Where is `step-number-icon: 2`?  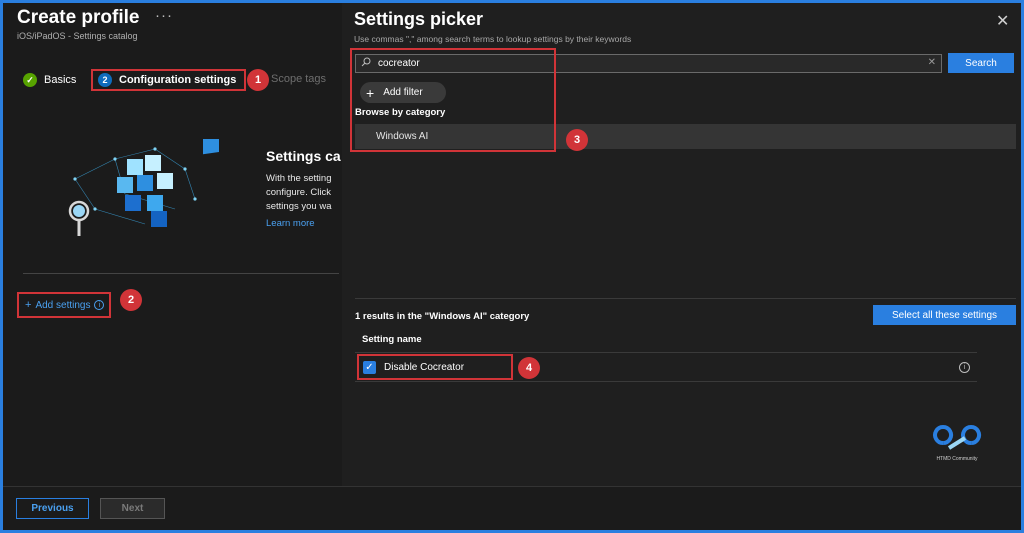
step-number-icon: 2 is located at coordinates (105, 80).